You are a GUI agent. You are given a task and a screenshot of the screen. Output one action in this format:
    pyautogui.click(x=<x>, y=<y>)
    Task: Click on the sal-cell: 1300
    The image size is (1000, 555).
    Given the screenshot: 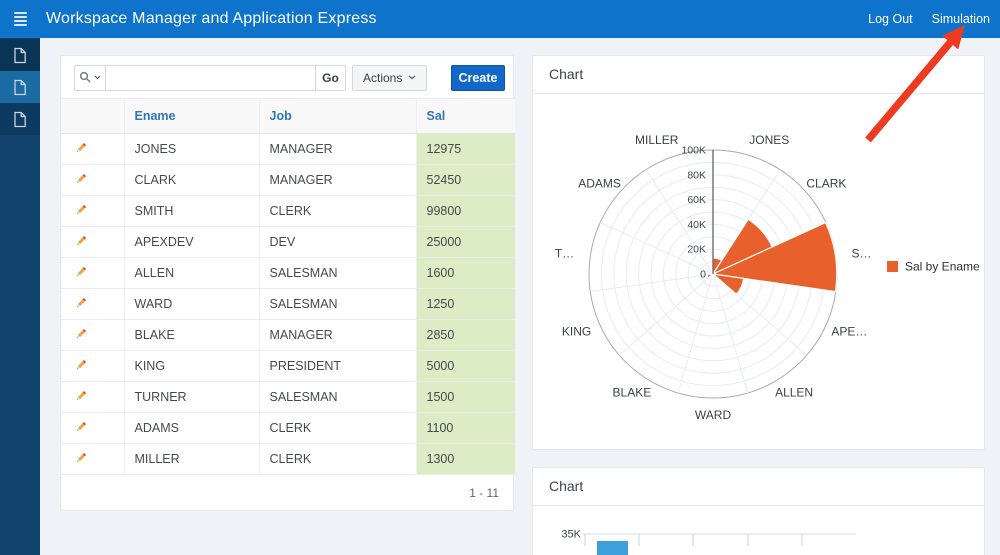 What is the action you would take?
    pyautogui.click(x=465, y=459)
    